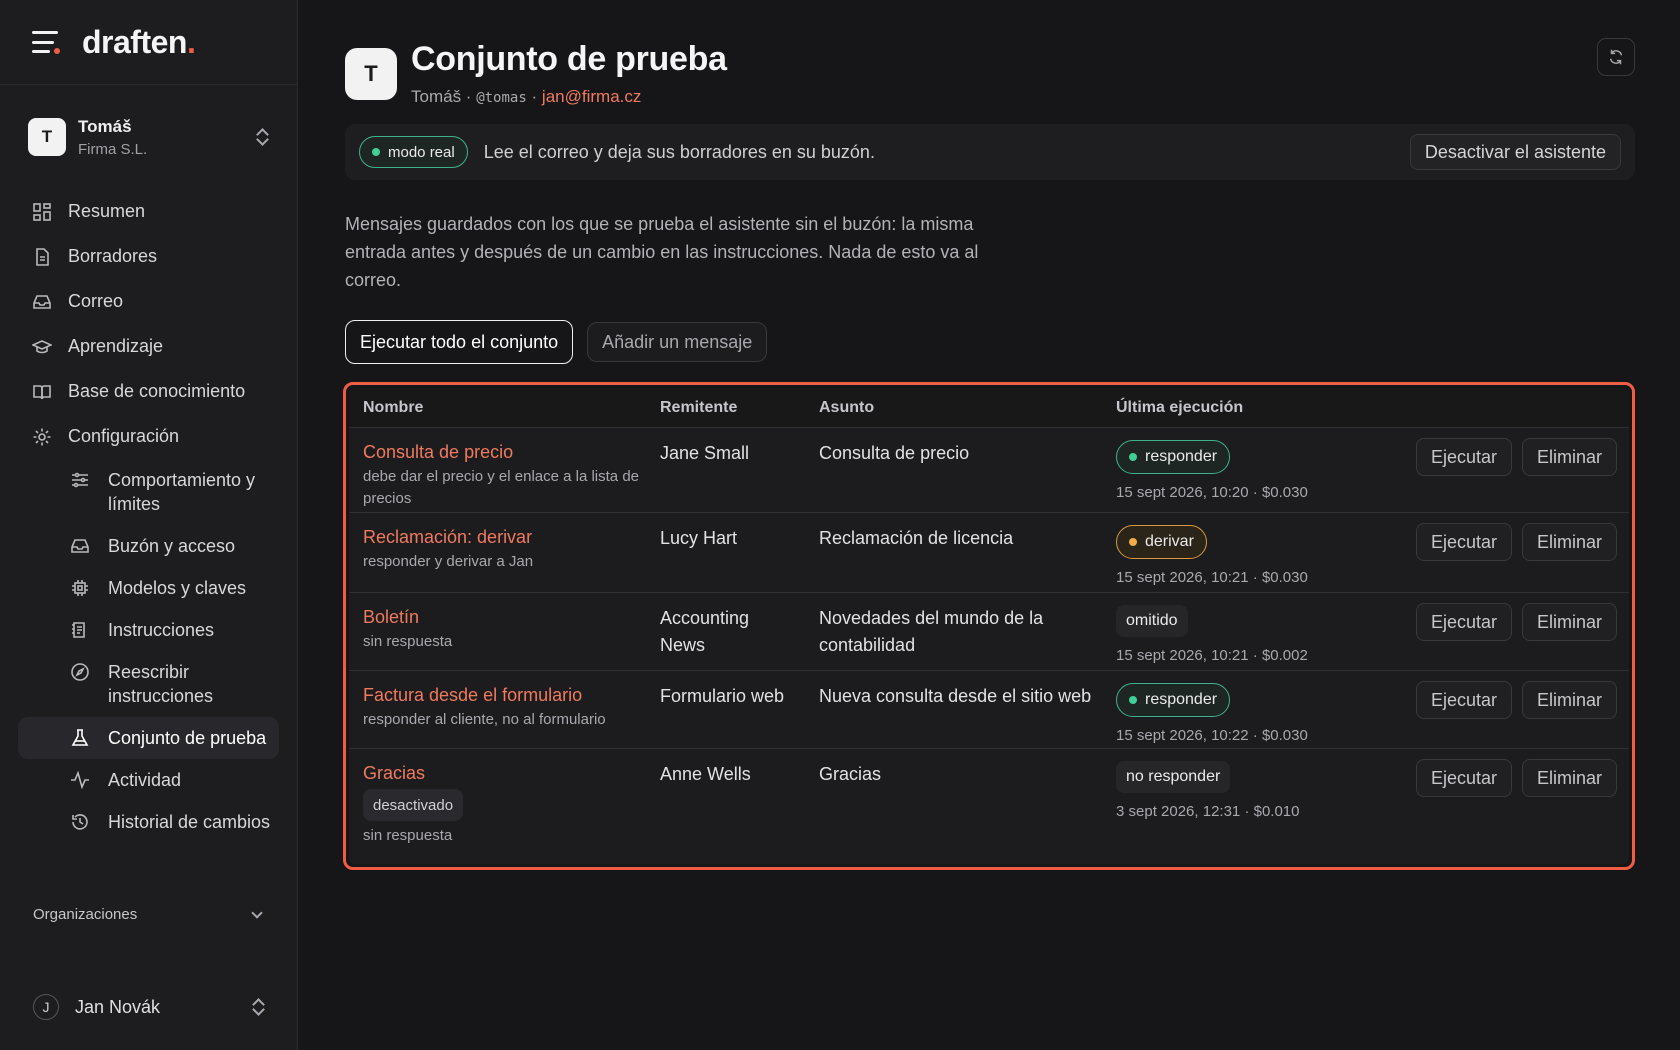  Describe the element at coordinates (42, 347) in the screenshot. I see `graduation-cap-icon` at that location.